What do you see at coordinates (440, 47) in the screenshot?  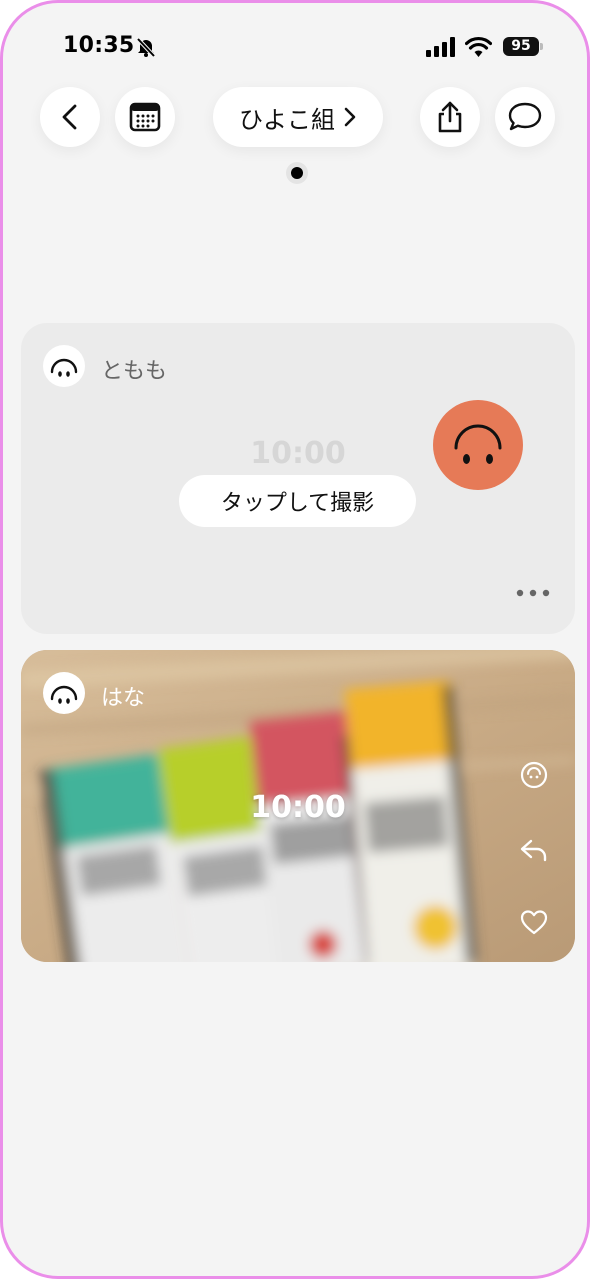 I see `cellular-signal-icon` at bounding box center [440, 47].